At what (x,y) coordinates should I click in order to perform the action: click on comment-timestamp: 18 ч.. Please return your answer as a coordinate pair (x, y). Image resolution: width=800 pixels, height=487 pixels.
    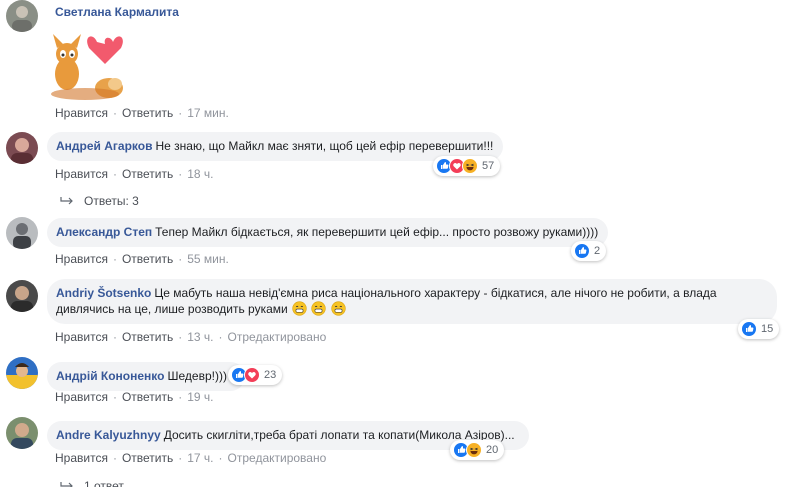
    Looking at the image, I should click on (200, 174).